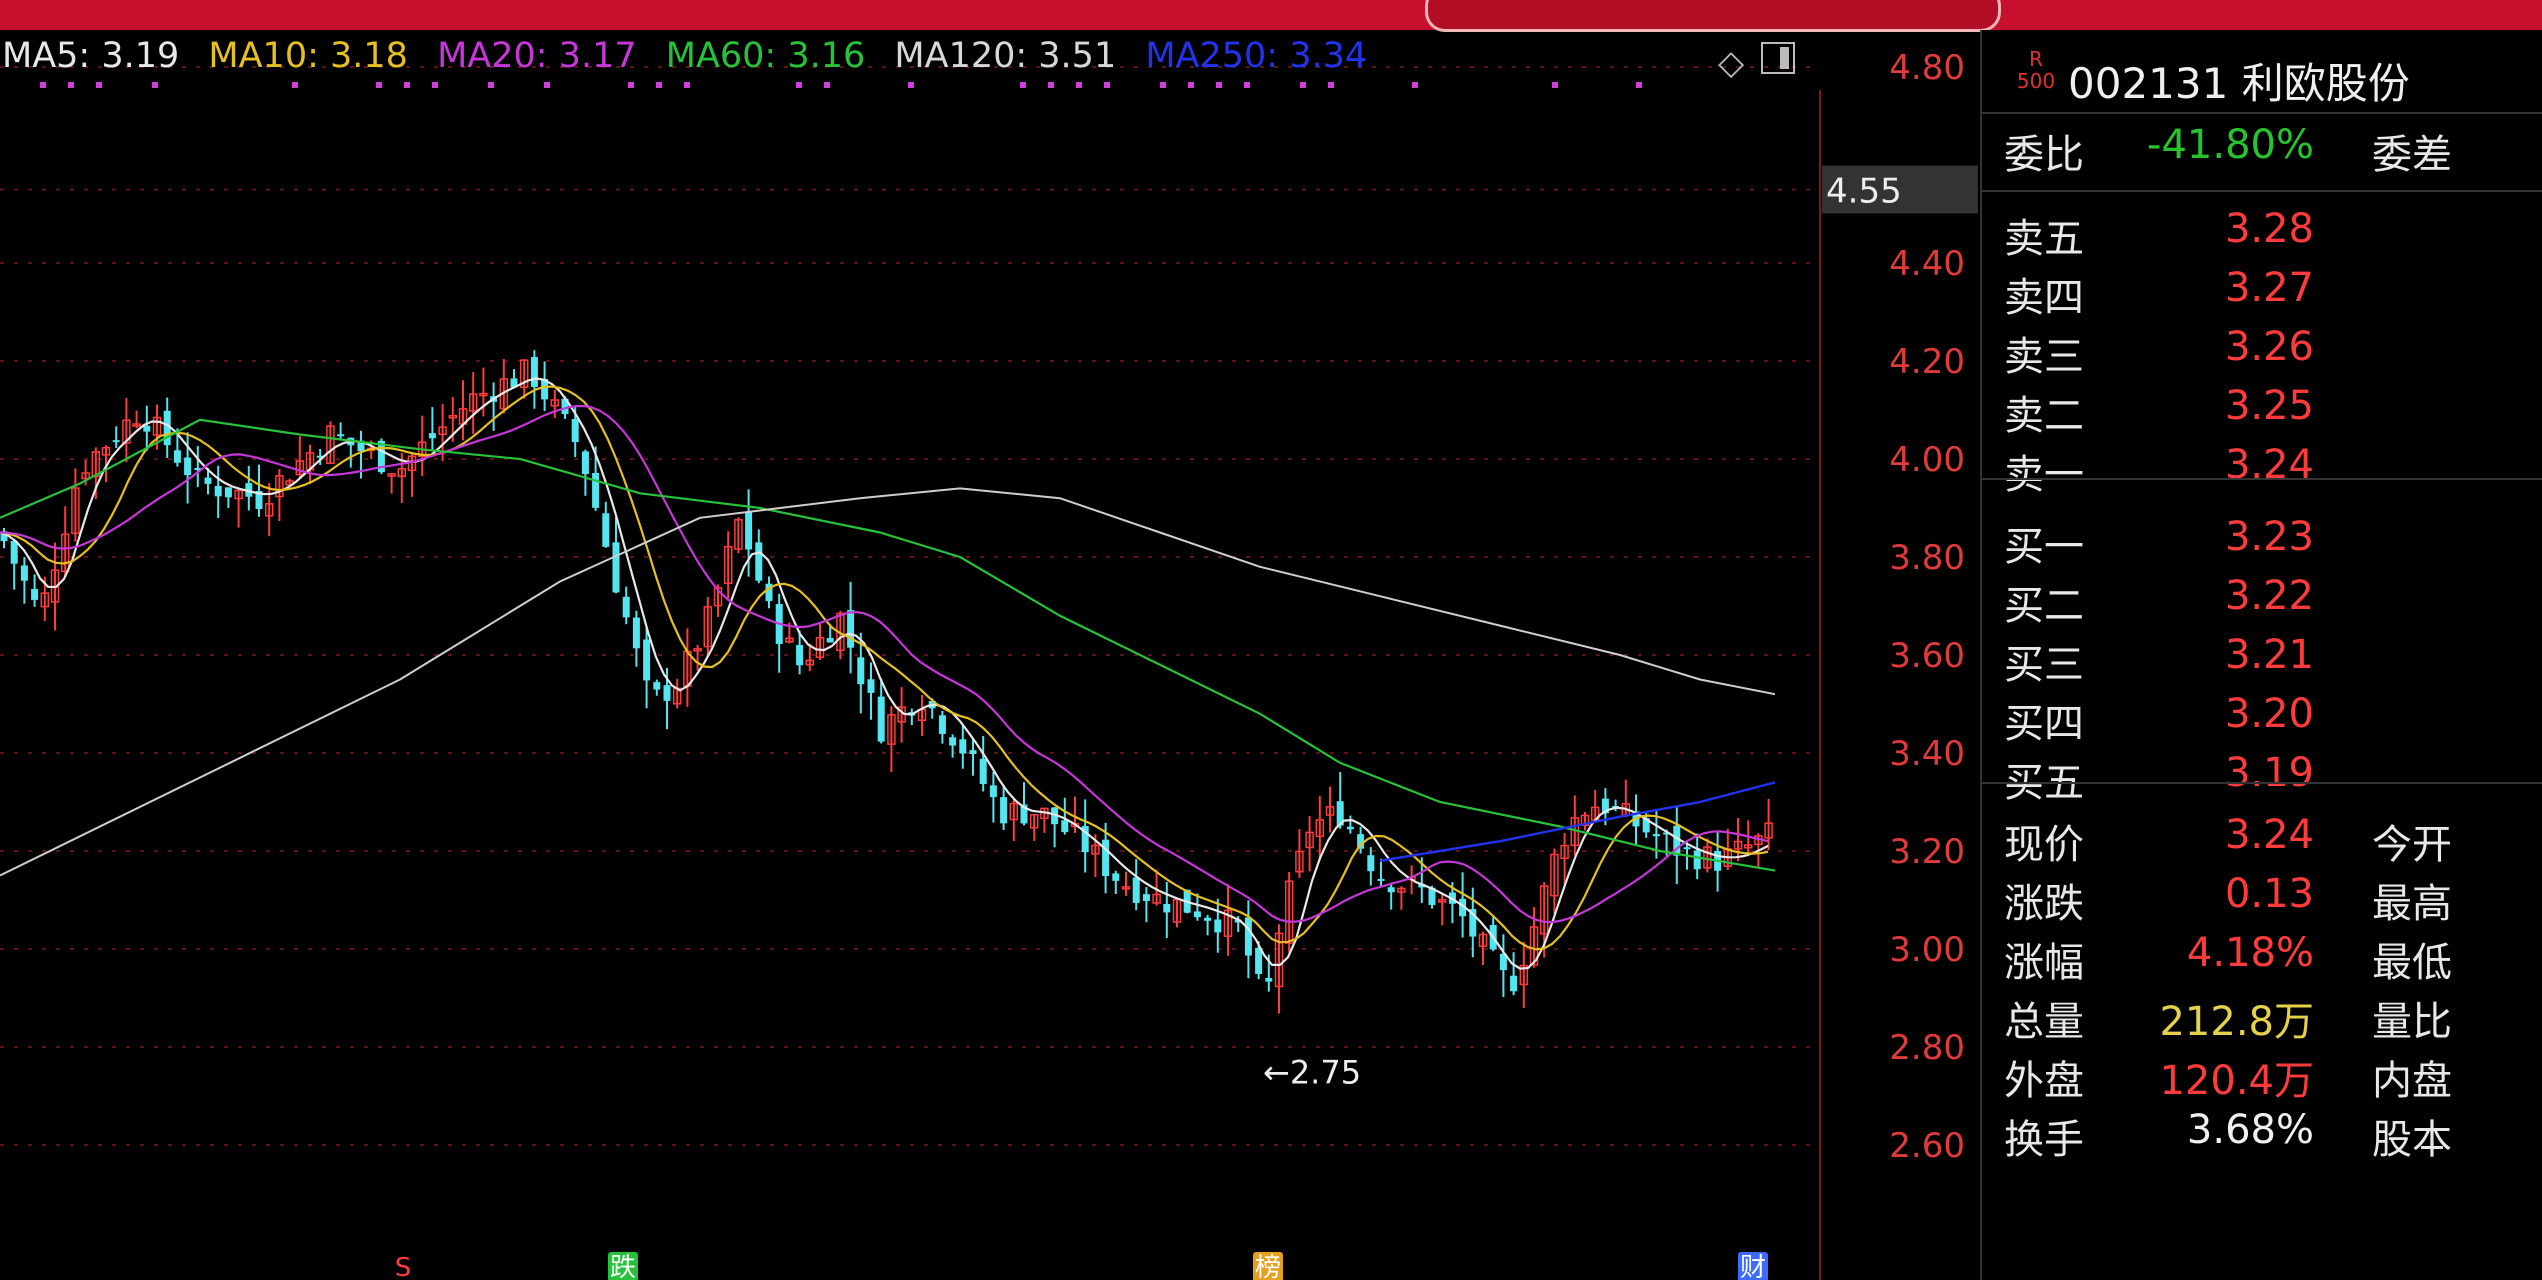 The image size is (2542, 1280). What do you see at coordinates (1713, 16) in the screenshot?
I see `search-box` at bounding box center [1713, 16].